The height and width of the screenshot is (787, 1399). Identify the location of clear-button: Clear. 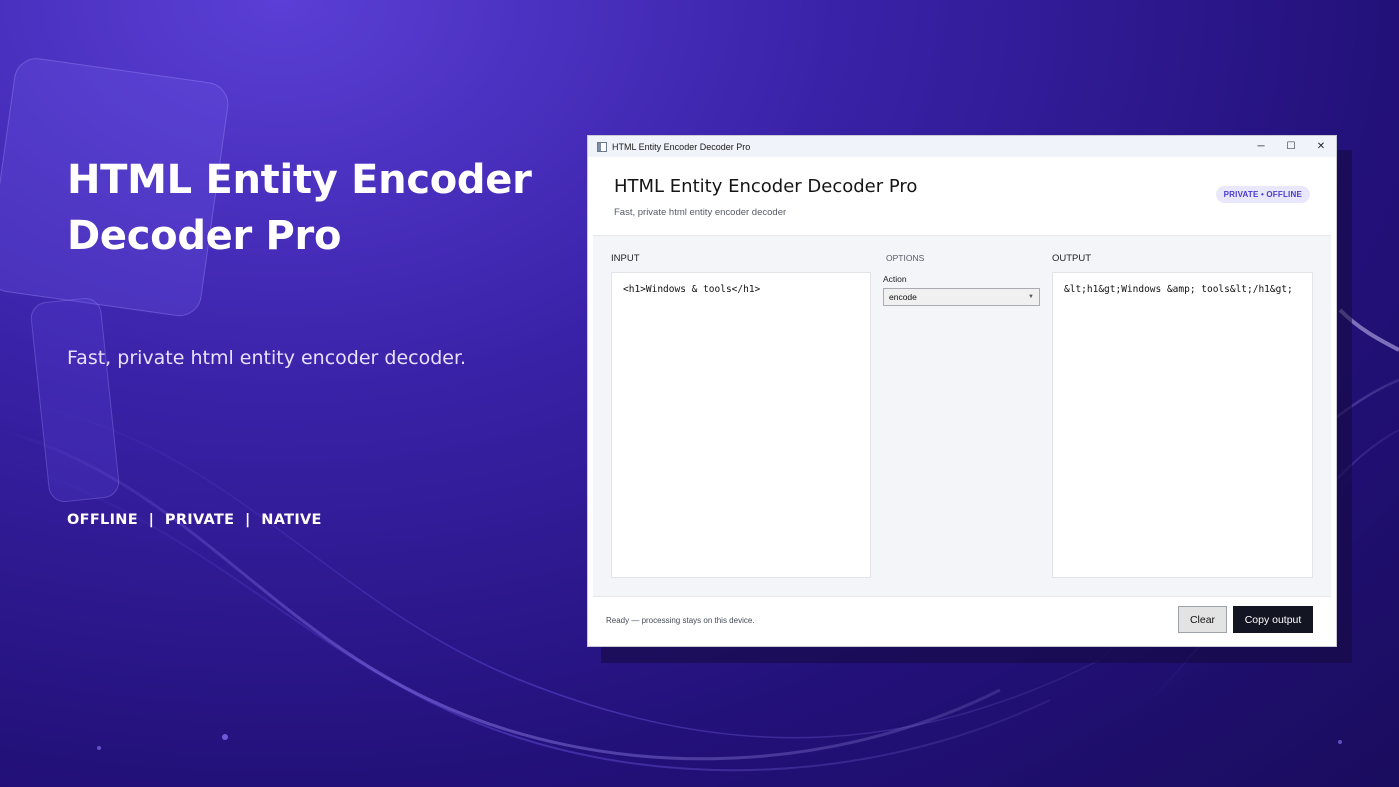
(1202, 619).